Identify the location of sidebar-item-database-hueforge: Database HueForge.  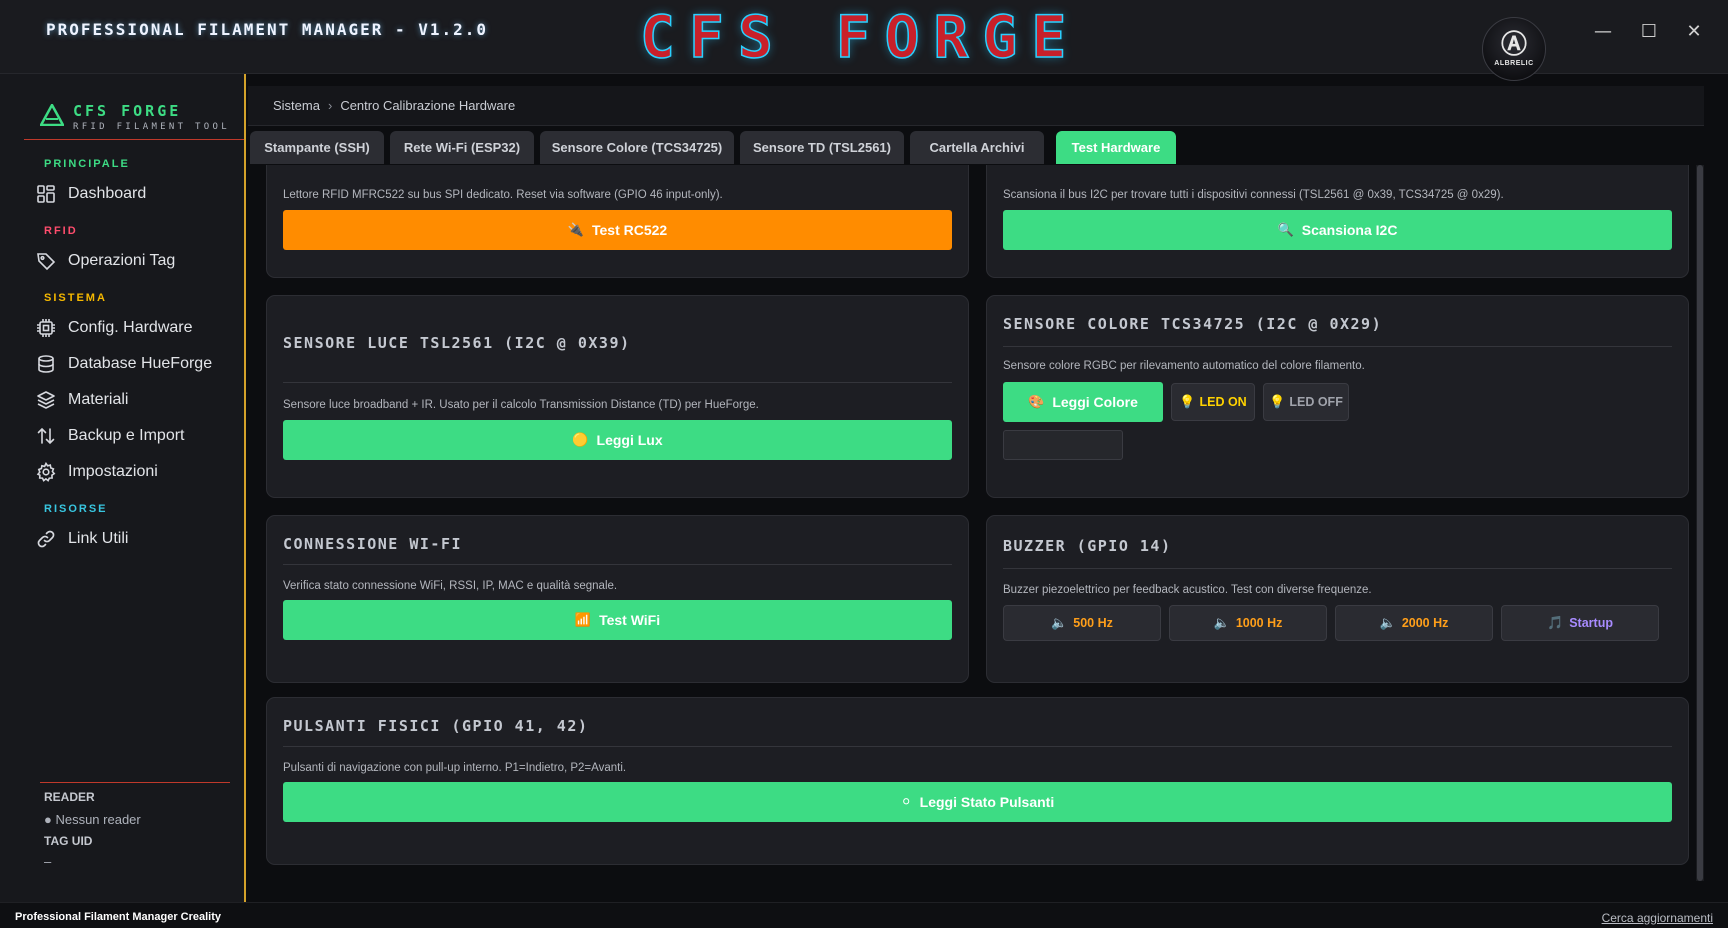
(136, 364).